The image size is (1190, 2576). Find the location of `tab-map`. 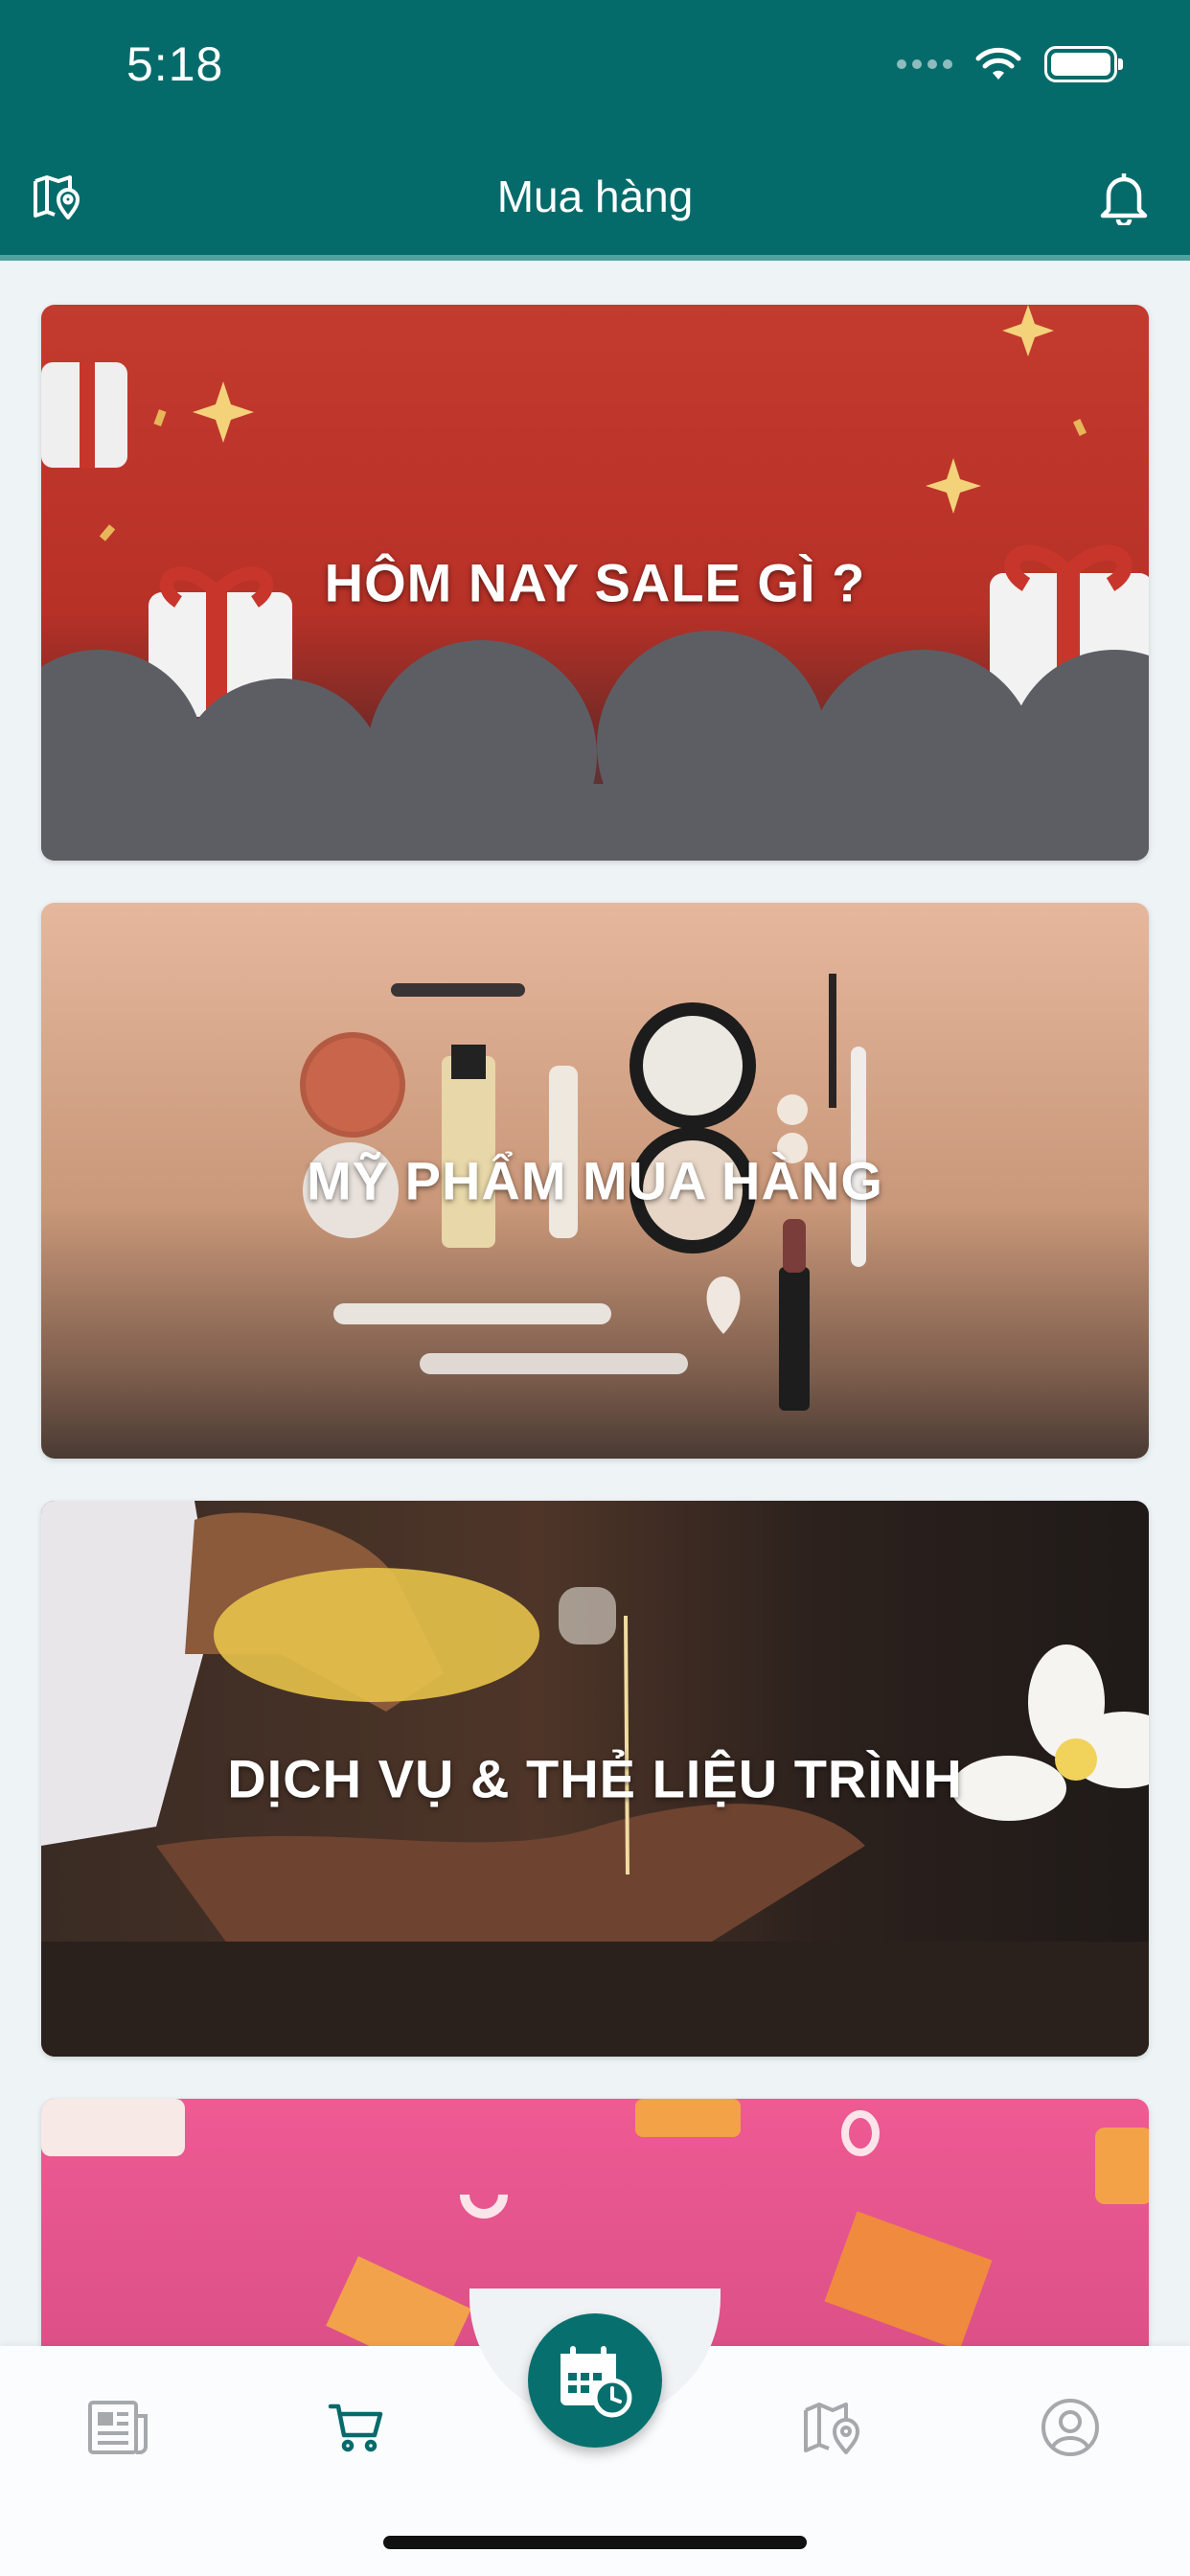

tab-map is located at coordinates (833, 2427).